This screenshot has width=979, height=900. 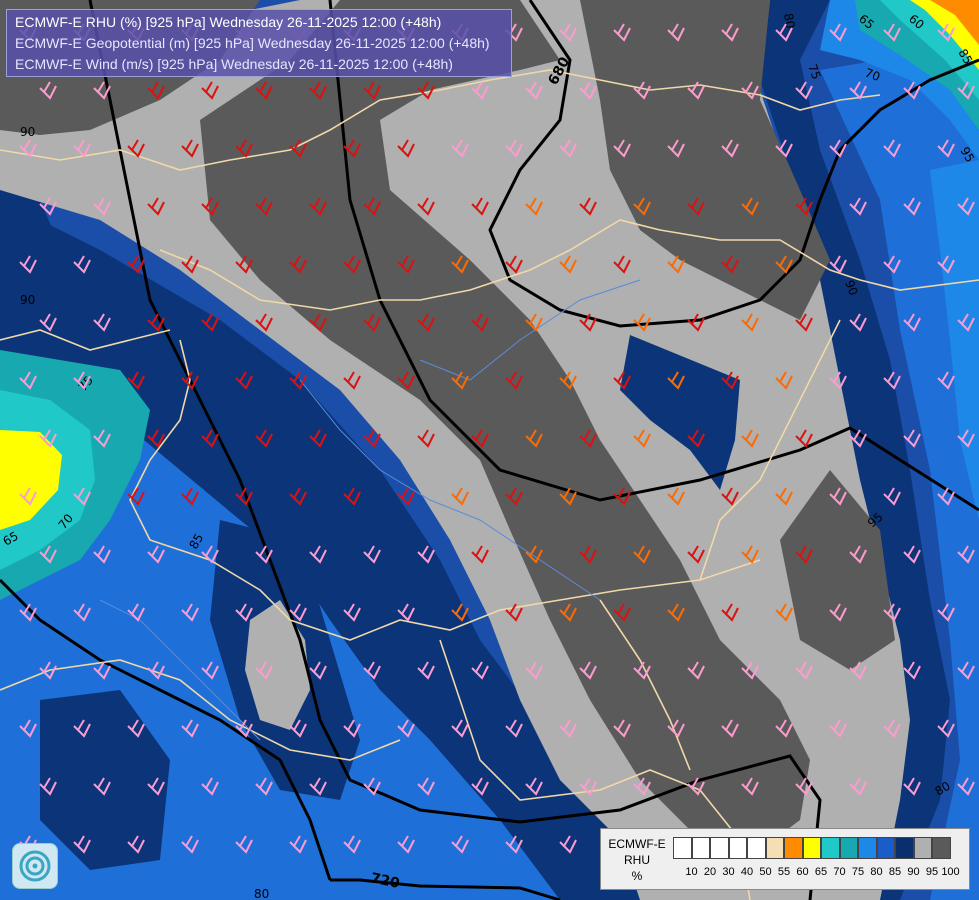 What do you see at coordinates (27, 300) in the screenshot?
I see `label-90-left: 90` at bounding box center [27, 300].